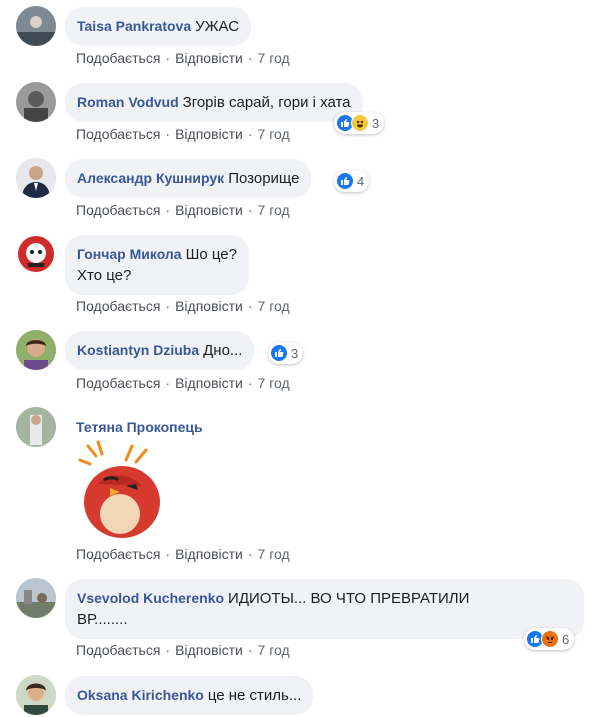 The width and height of the screenshot is (608, 717). What do you see at coordinates (134, 26) in the screenshot?
I see `comment-author: Taisa Pankratova` at bounding box center [134, 26].